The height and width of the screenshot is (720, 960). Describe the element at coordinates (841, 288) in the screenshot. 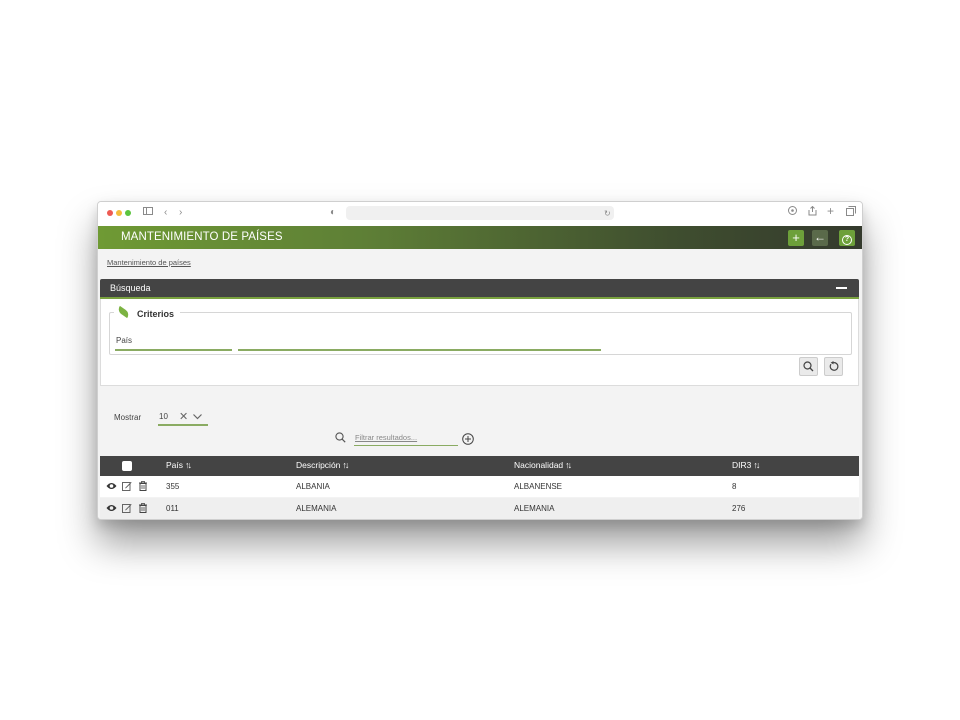

I see `collapse-icon` at that location.